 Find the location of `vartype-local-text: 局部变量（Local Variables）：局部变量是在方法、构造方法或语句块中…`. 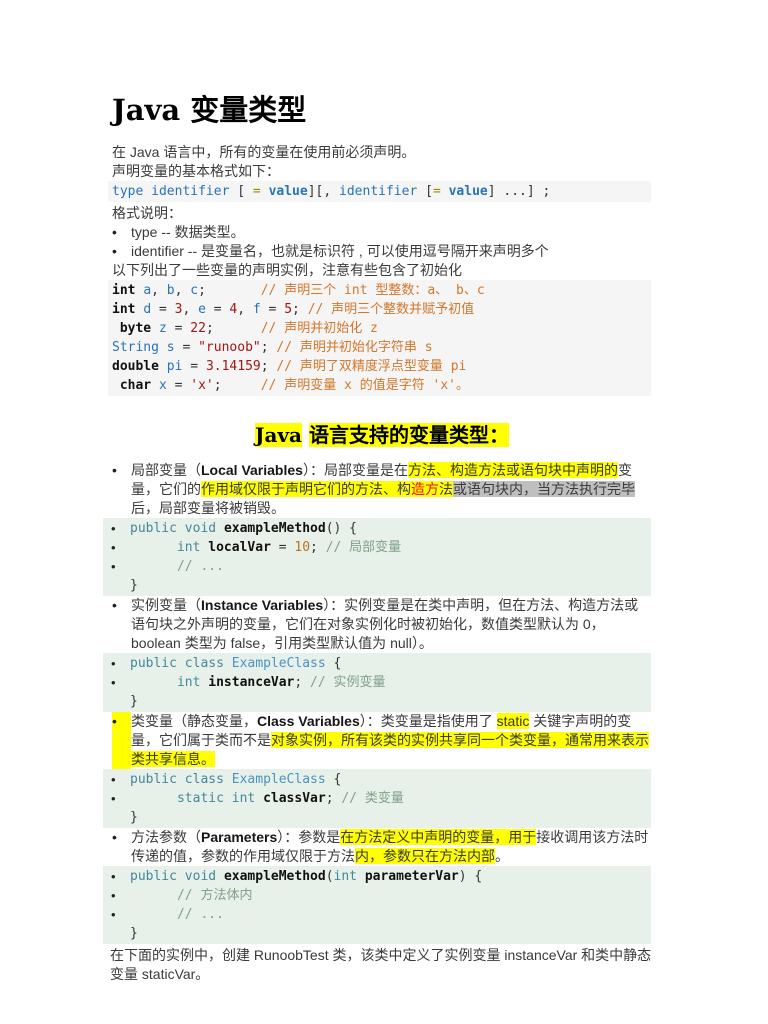

vartype-local-text: 局部变量（Local Variables）：局部变量是在方法、构造方法或语句块中… is located at coordinates (383, 489).